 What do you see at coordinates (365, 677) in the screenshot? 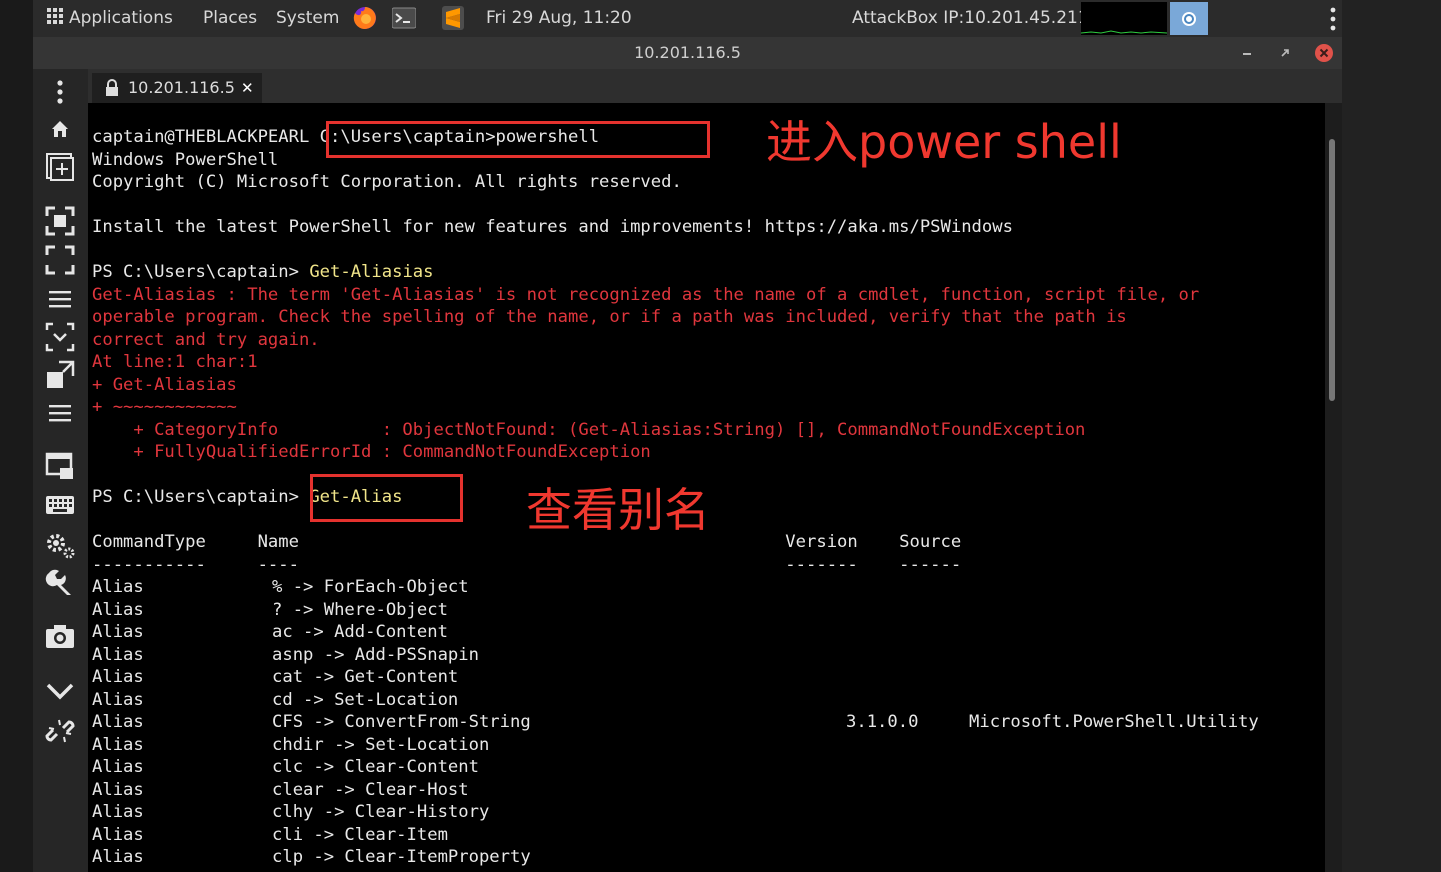
I see `alias-row-name: cat -> Get-Content` at bounding box center [365, 677].